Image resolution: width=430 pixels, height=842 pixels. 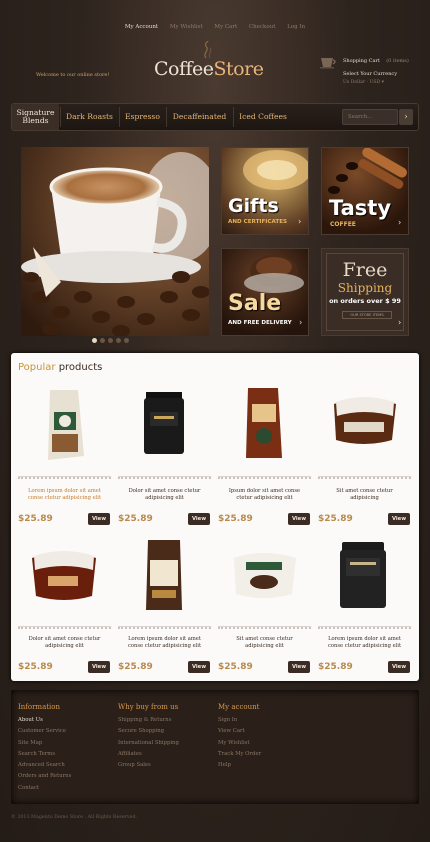 I want to click on coffee-cup-cart-icon, so click(x=328, y=62).